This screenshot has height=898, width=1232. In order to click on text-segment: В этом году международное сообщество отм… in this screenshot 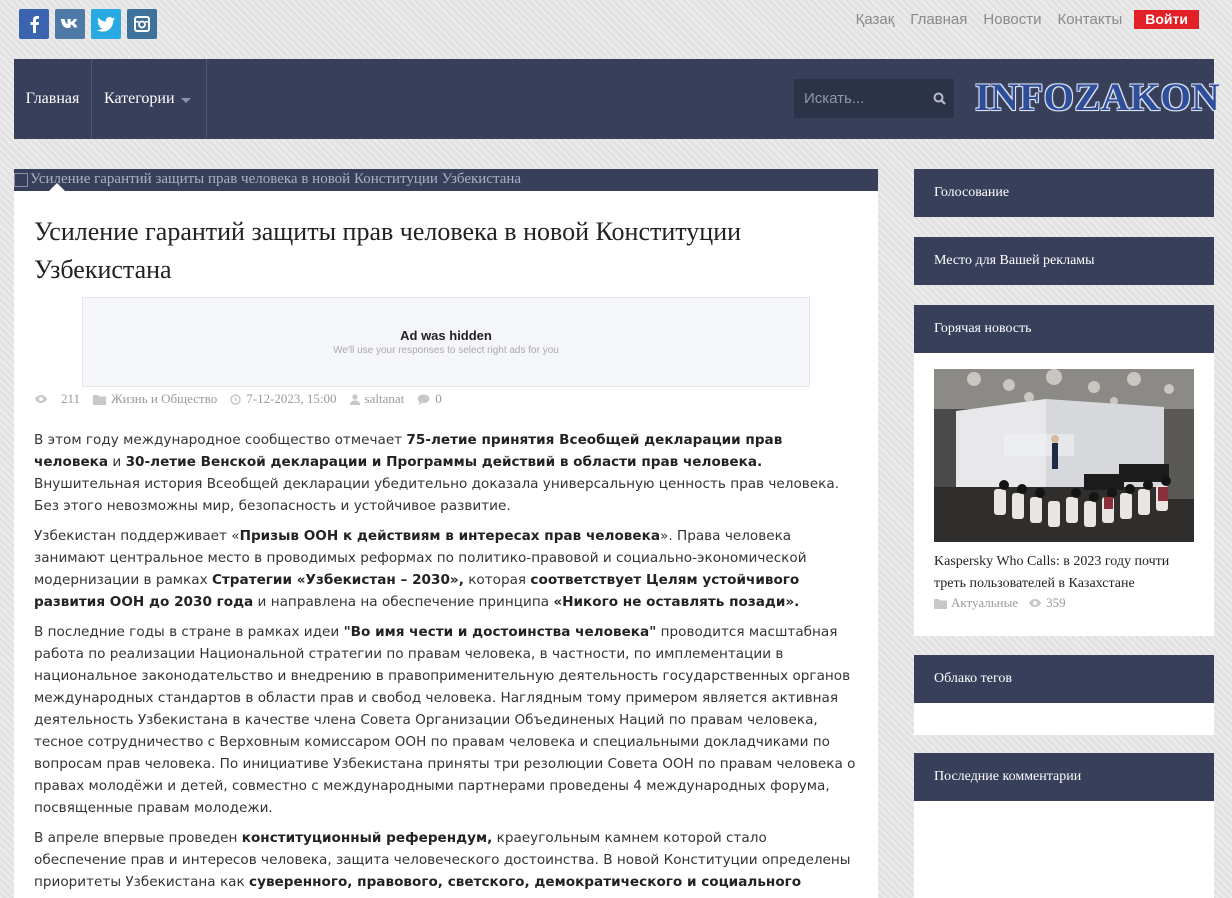, I will do `click(220, 440)`.